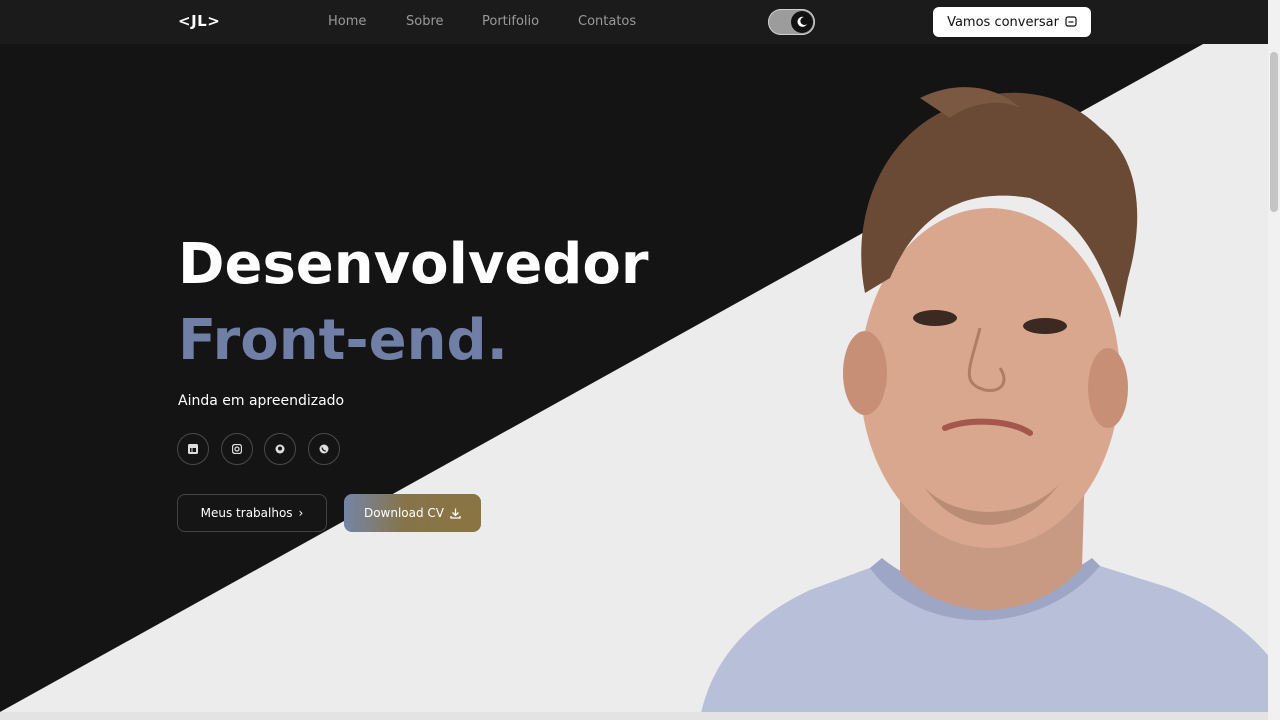 The height and width of the screenshot is (720, 1280). What do you see at coordinates (1003, 22) in the screenshot?
I see `cta-label: Vamos conversar` at bounding box center [1003, 22].